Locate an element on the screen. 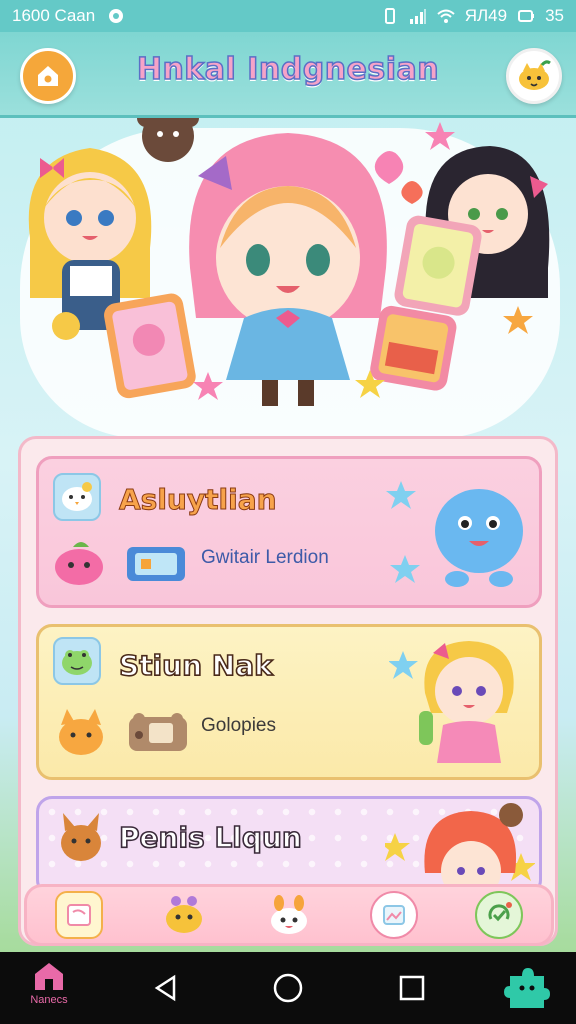 This screenshot has height=1024, width=576. profile-mascot-button is located at coordinates (534, 76).